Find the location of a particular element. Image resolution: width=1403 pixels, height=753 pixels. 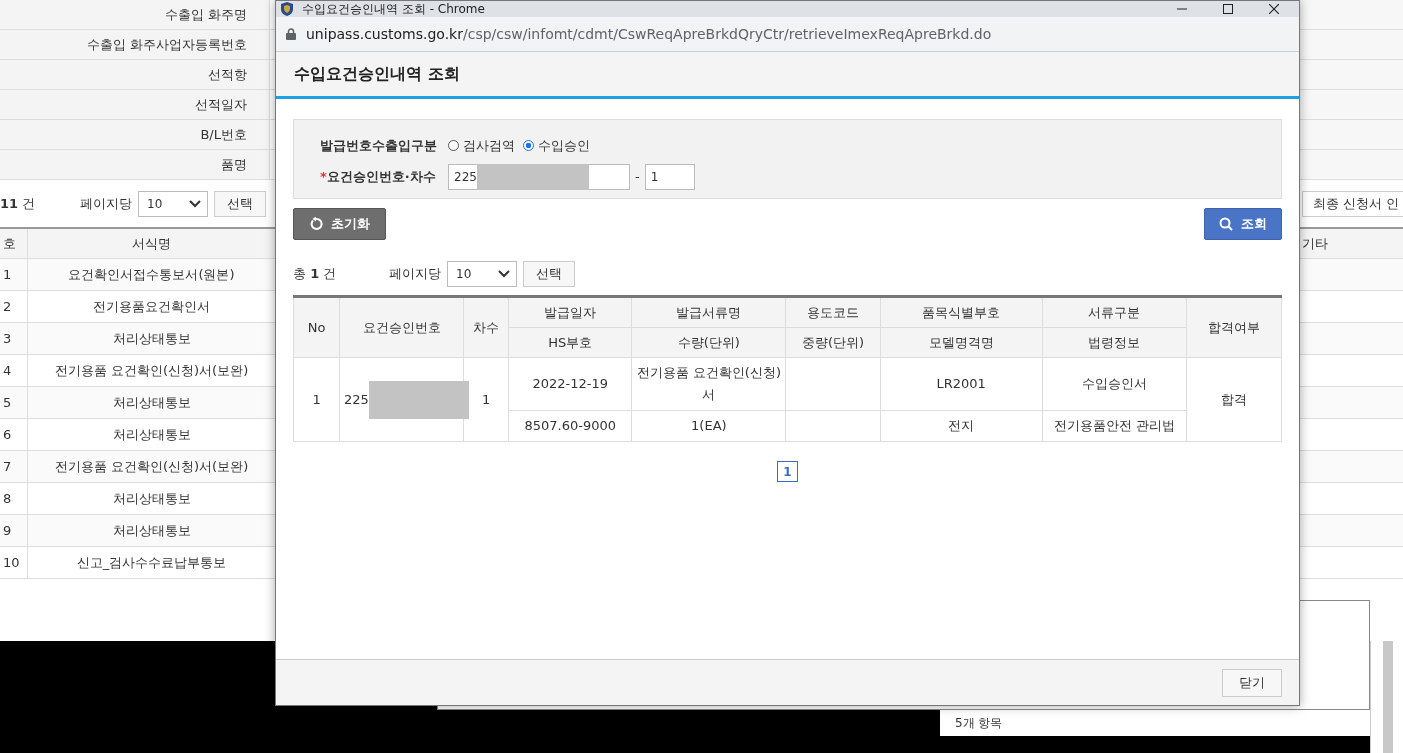

column-header: 중량(단위) is located at coordinates (833, 342).